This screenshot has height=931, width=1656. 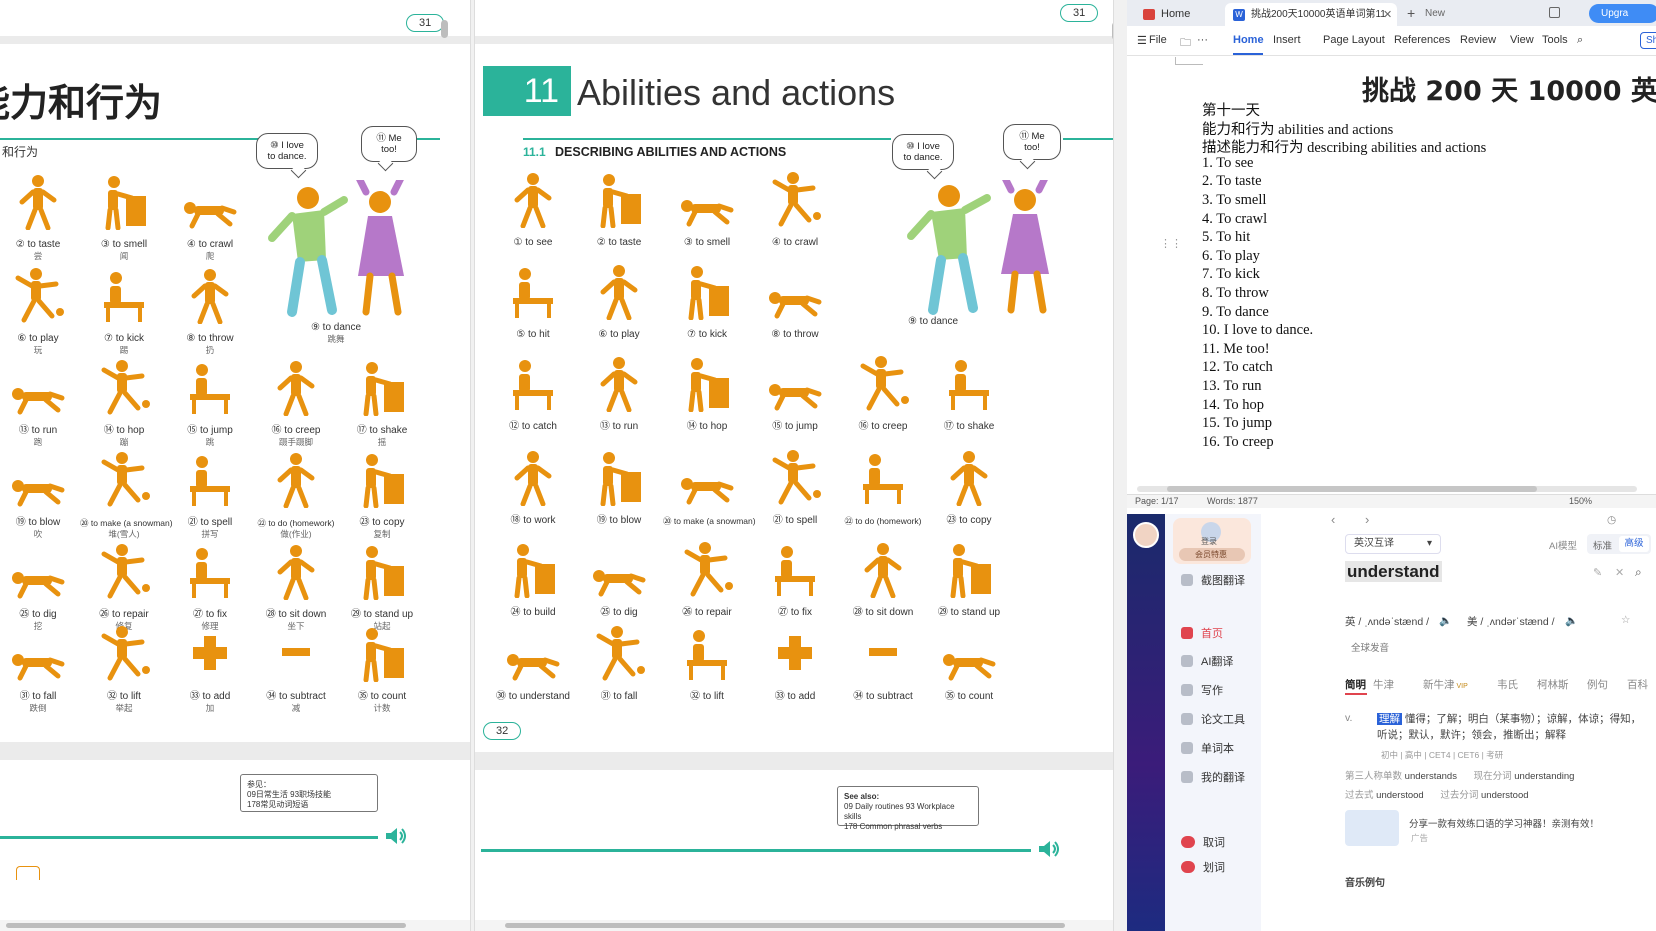 What do you see at coordinates (1622, 13) in the screenshot?
I see `upgrade-button: Upgra` at bounding box center [1622, 13].